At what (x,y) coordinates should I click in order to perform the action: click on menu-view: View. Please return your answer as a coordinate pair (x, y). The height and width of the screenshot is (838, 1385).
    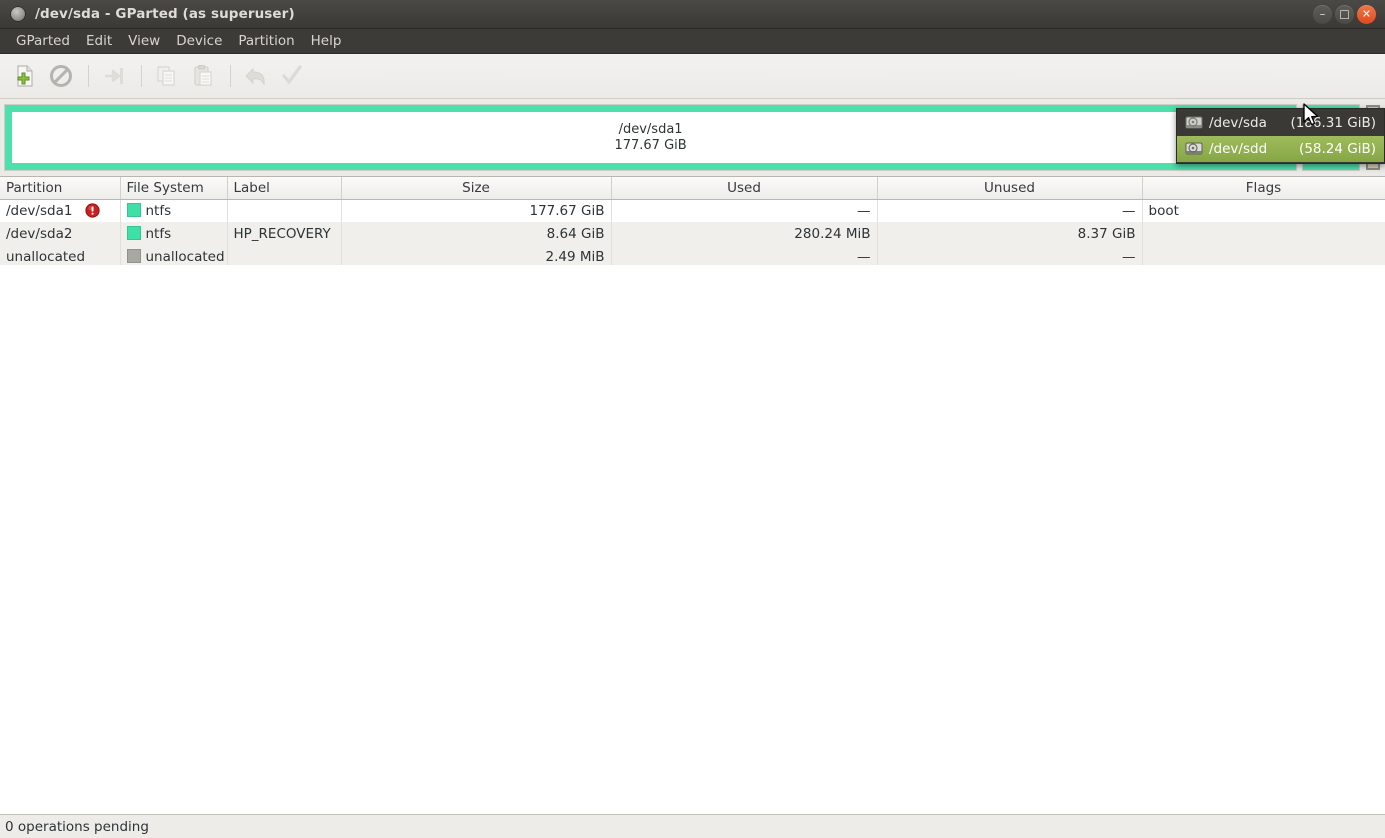
    Looking at the image, I should click on (144, 41).